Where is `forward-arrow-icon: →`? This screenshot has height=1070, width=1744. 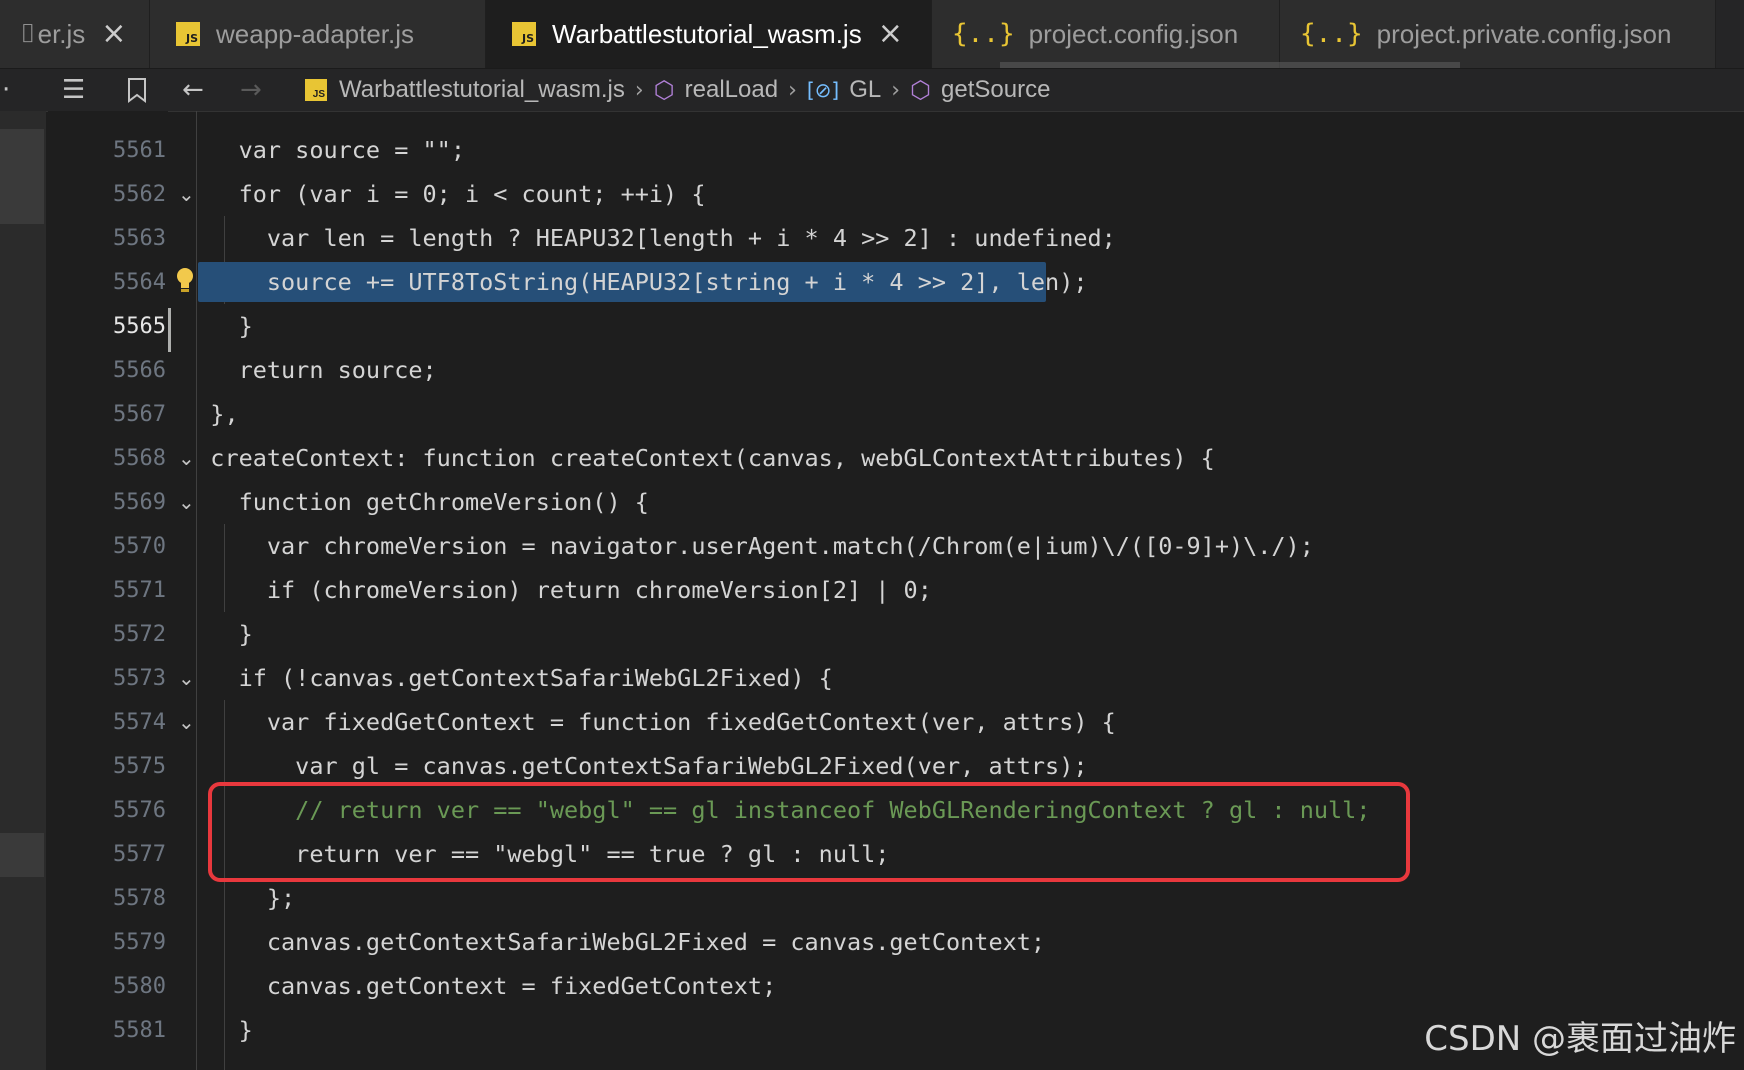
forward-arrow-icon: → is located at coordinates (251, 90).